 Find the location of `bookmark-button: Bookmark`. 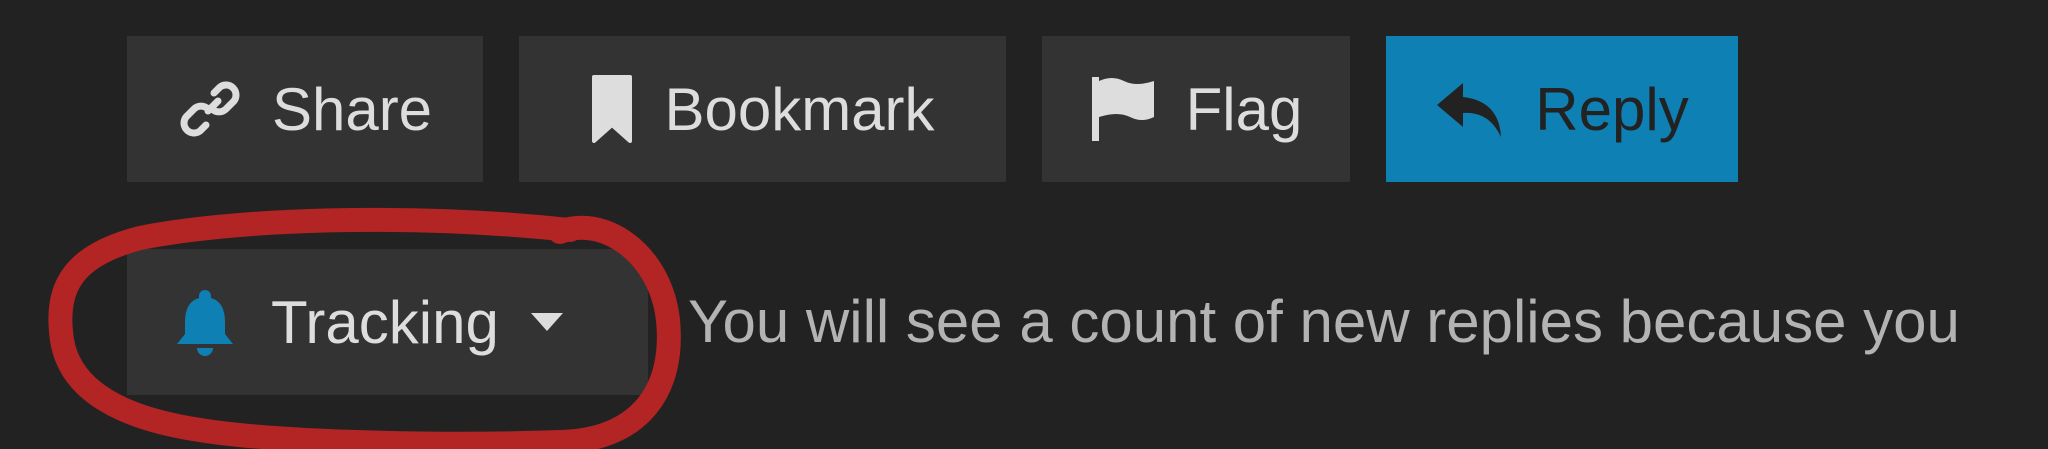

bookmark-button: Bookmark is located at coordinates (762, 109).